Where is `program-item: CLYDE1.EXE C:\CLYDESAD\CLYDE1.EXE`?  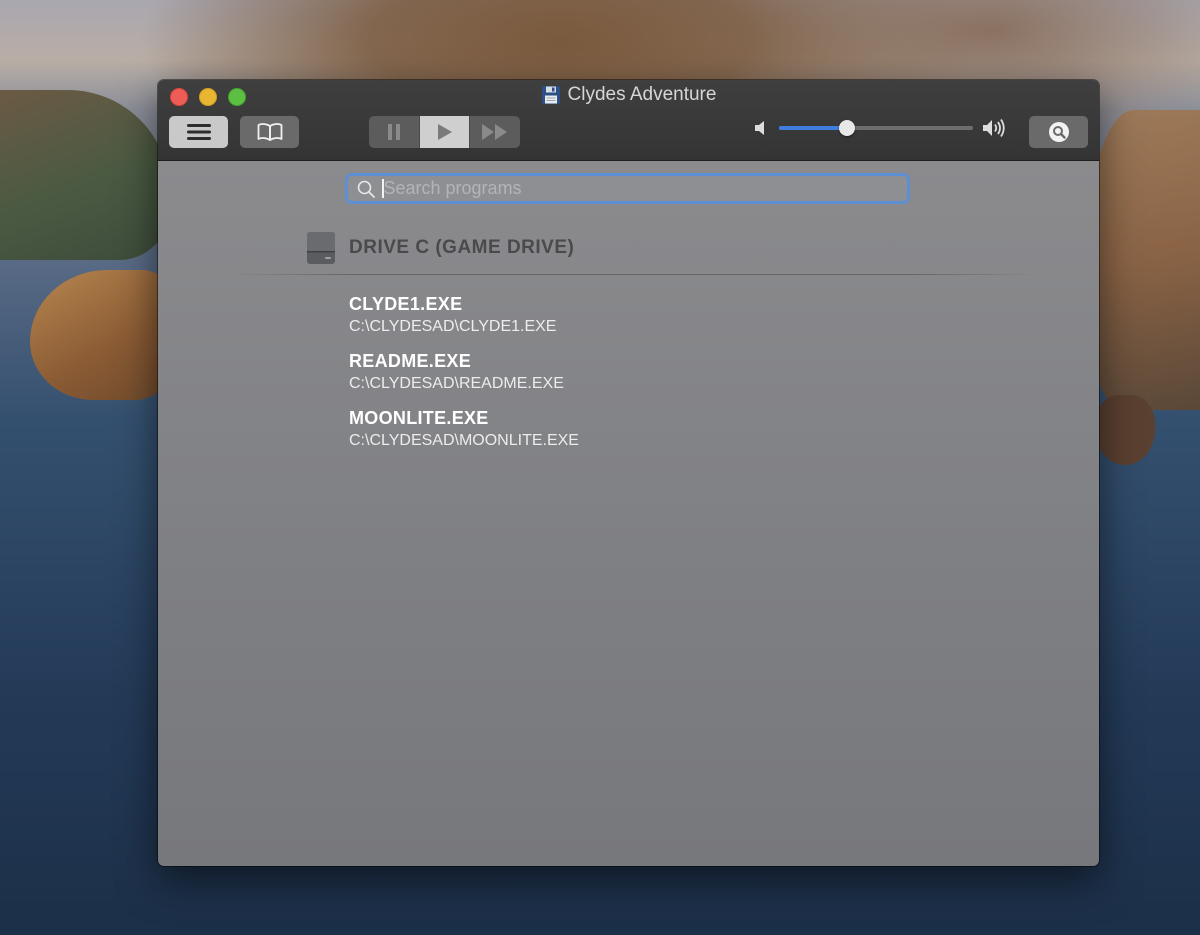
program-item: CLYDE1.EXE C:\CLYDESAD\CLYDE1.EXE is located at coordinates (464, 315).